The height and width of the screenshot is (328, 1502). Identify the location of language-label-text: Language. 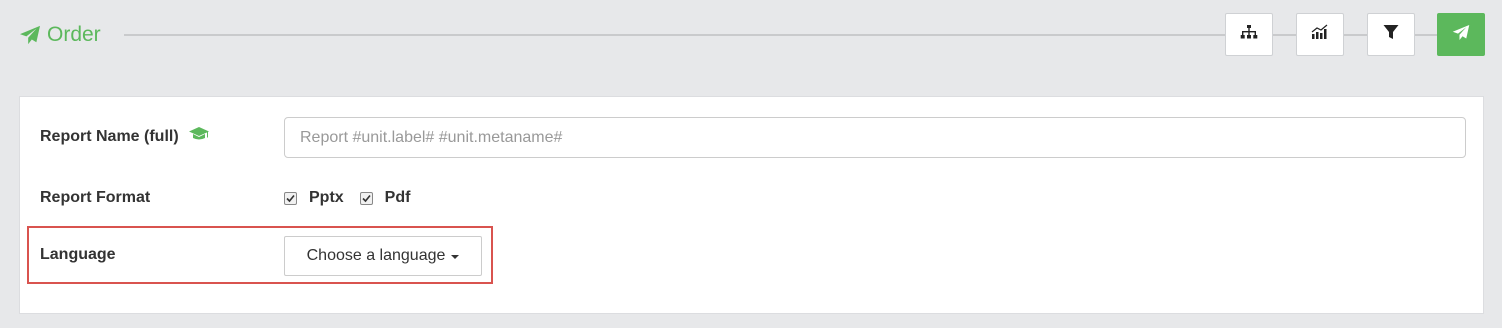
(78, 254).